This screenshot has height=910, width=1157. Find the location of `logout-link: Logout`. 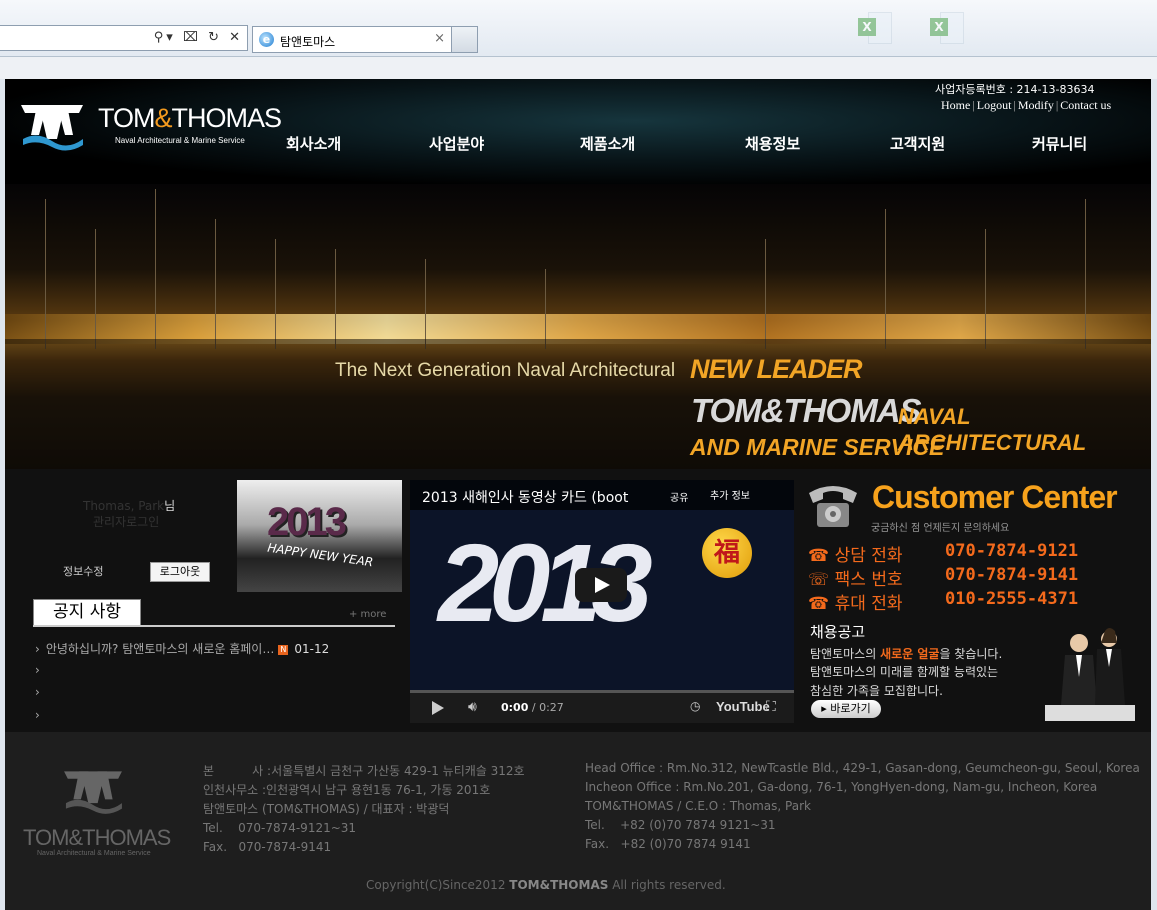

logout-link: Logout is located at coordinates (994, 105).